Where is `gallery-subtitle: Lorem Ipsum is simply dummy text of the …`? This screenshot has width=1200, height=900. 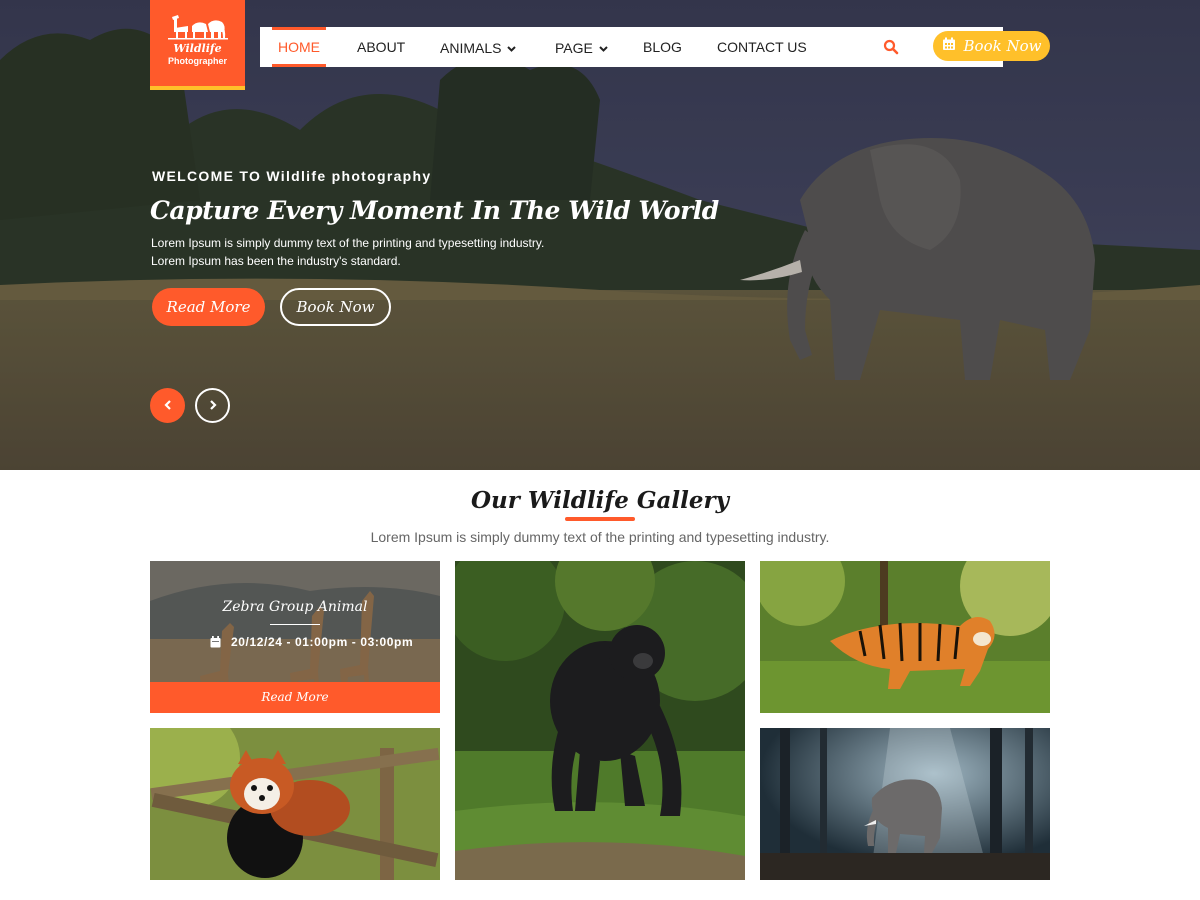
gallery-subtitle: Lorem Ipsum is simply dummy text of the … is located at coordinates (600, 537).